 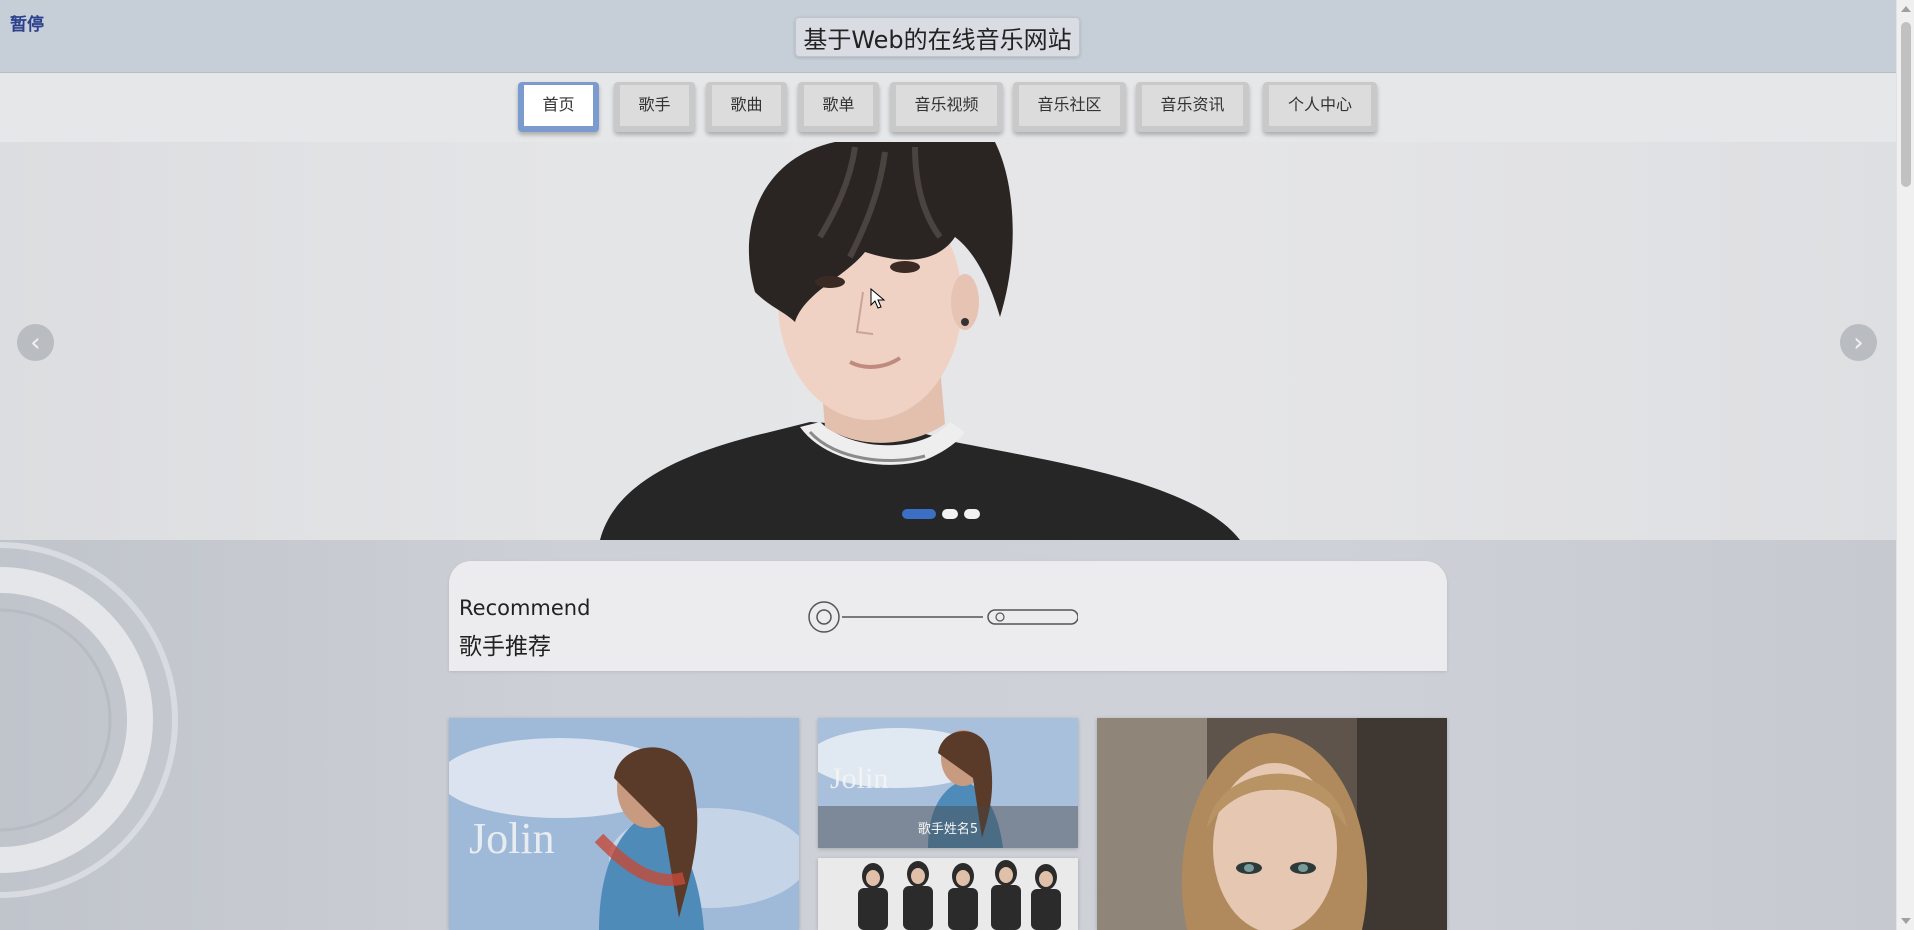 I want to click on singer-card-group, so click(x=948, y=894).